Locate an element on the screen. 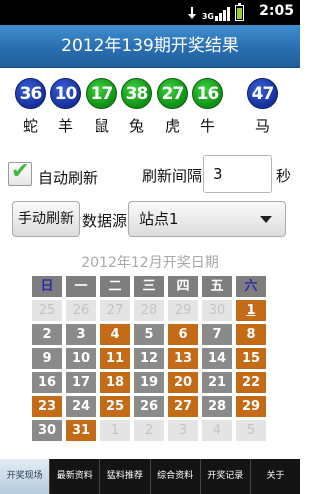 The width and height of the screenshot is (320, 494). signal-icon is located at coordinates (222, 13).